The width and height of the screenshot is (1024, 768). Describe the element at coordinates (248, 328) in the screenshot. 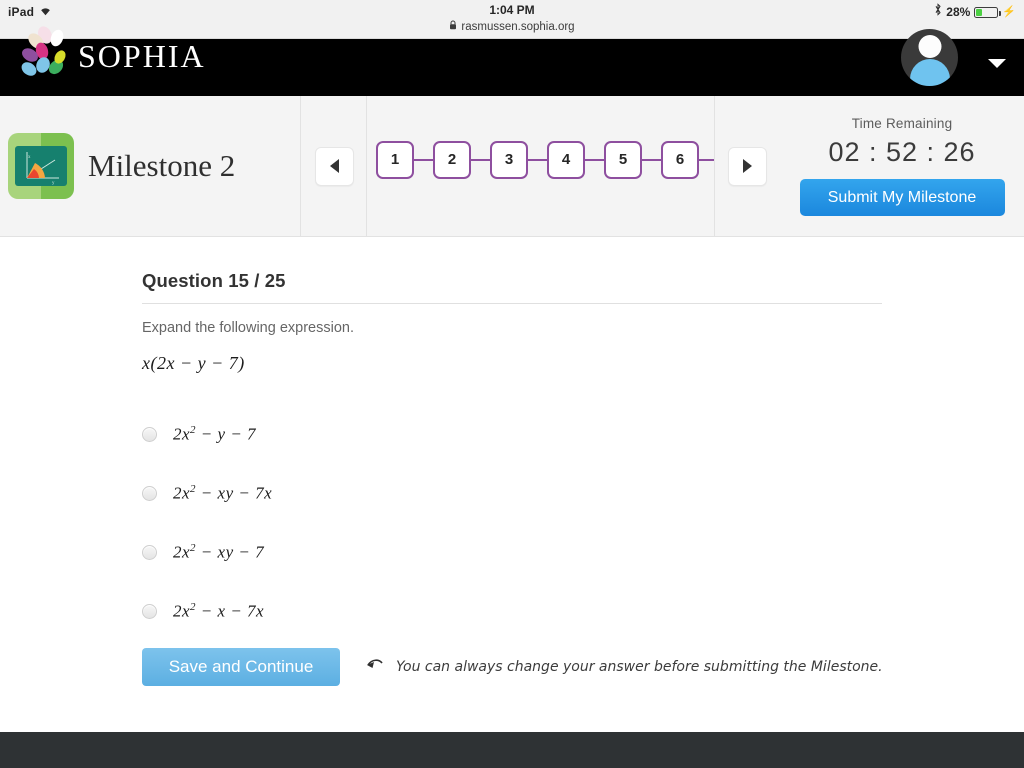

I see `question-prompt: Expand the following expression.` at that location.